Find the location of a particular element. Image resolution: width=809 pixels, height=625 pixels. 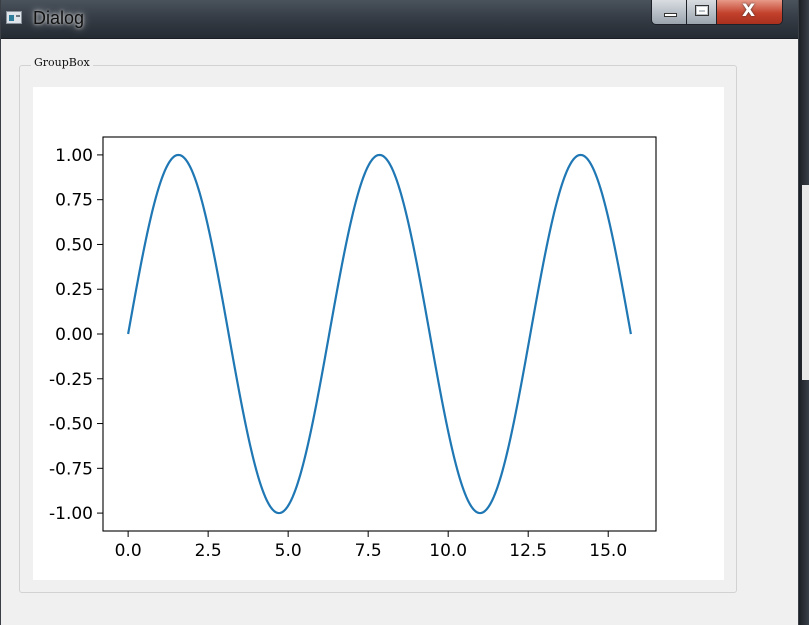

x-tick-label: 7.5 is located at coordinates (368, 551).